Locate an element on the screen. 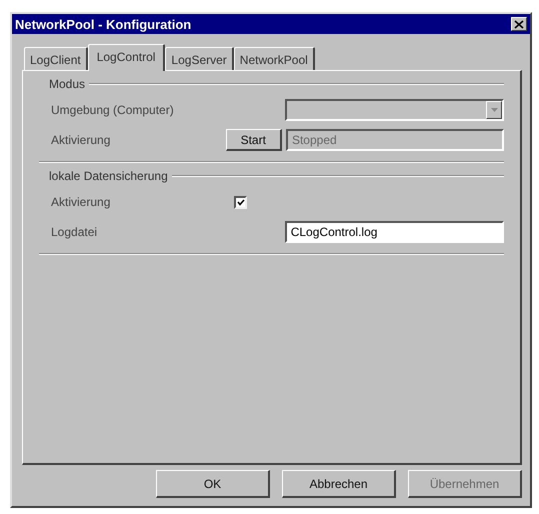  caret-icon is located at coordinates (494, 110).